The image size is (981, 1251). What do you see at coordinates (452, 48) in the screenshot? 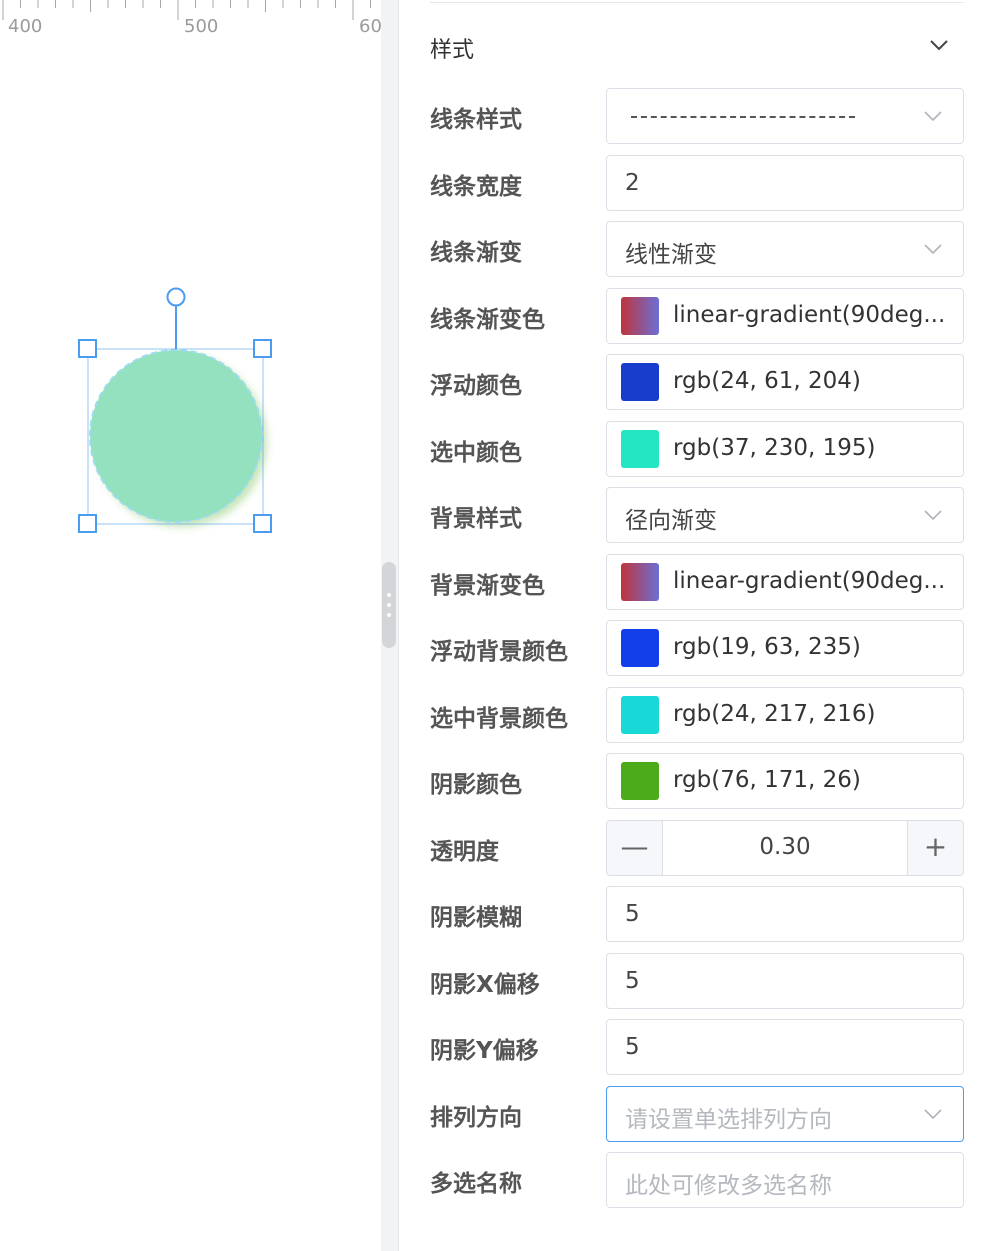
I see `section-title-style: 样式` at bounding box center [452, 48].